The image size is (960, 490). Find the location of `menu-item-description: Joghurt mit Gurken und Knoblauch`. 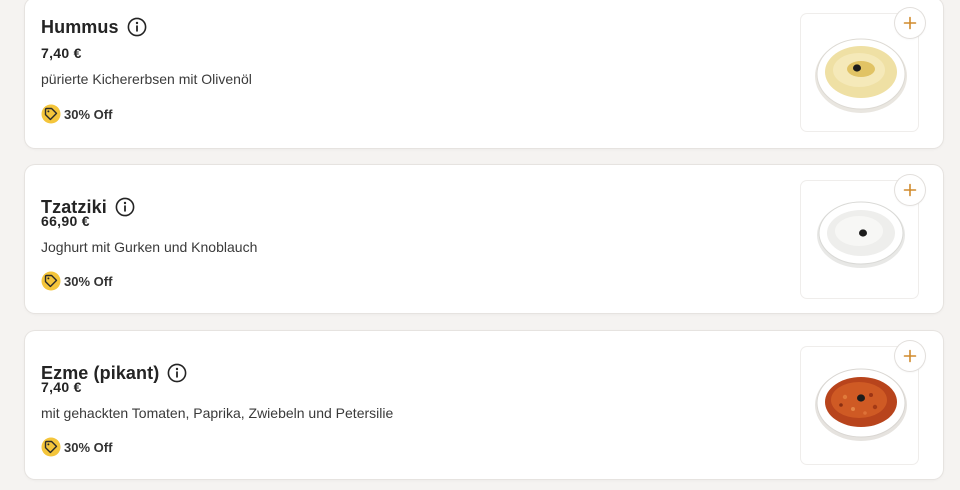

menu-item-description: Joghurt mit Gurken und Knoblauch is located at coordinates (149, 247).